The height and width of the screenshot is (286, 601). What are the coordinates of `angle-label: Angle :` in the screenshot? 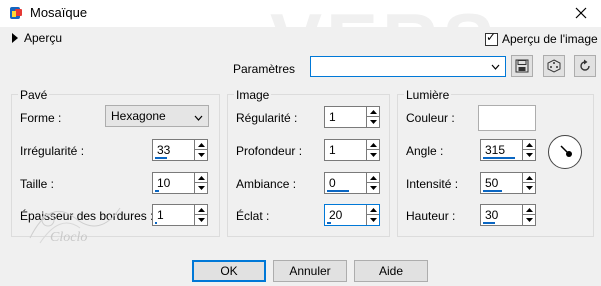 It's located at (425, 151).